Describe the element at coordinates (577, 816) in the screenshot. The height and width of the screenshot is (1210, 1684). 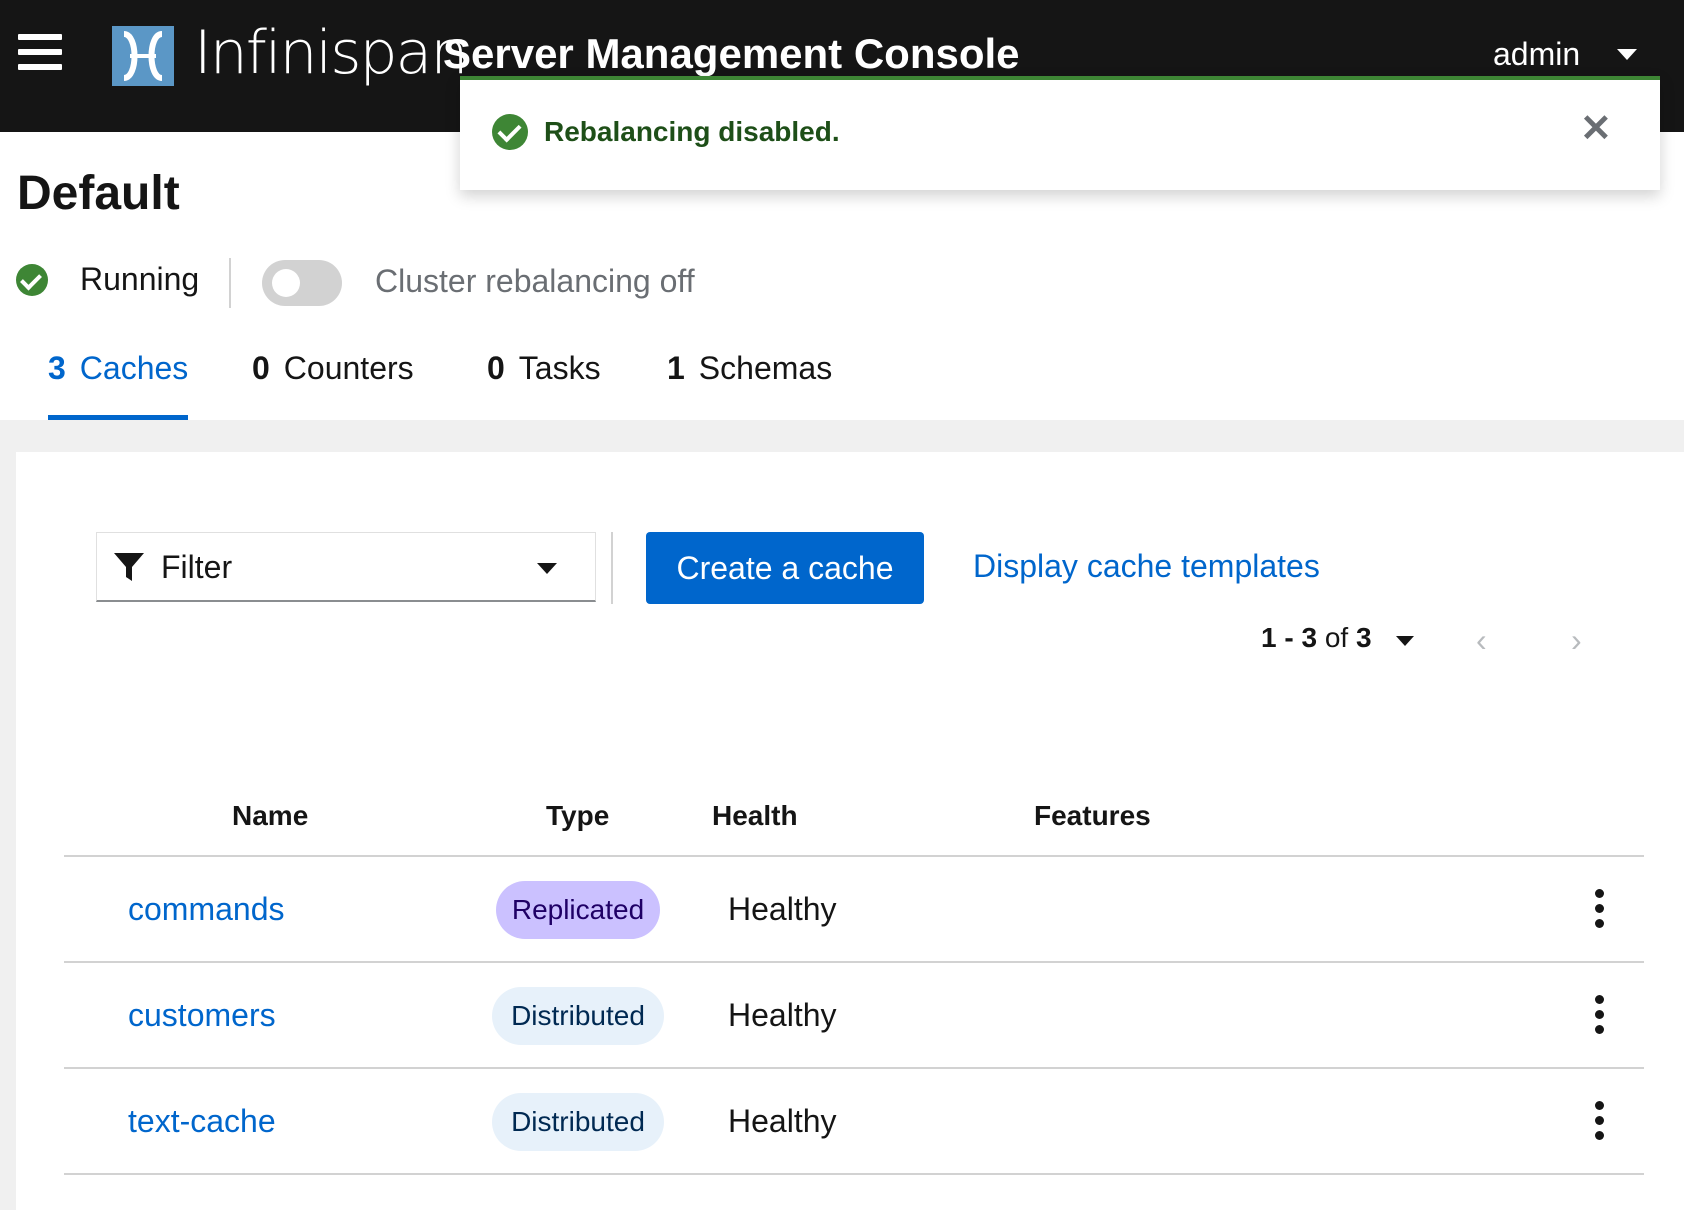
I see `column-header-type: Type` at that location.